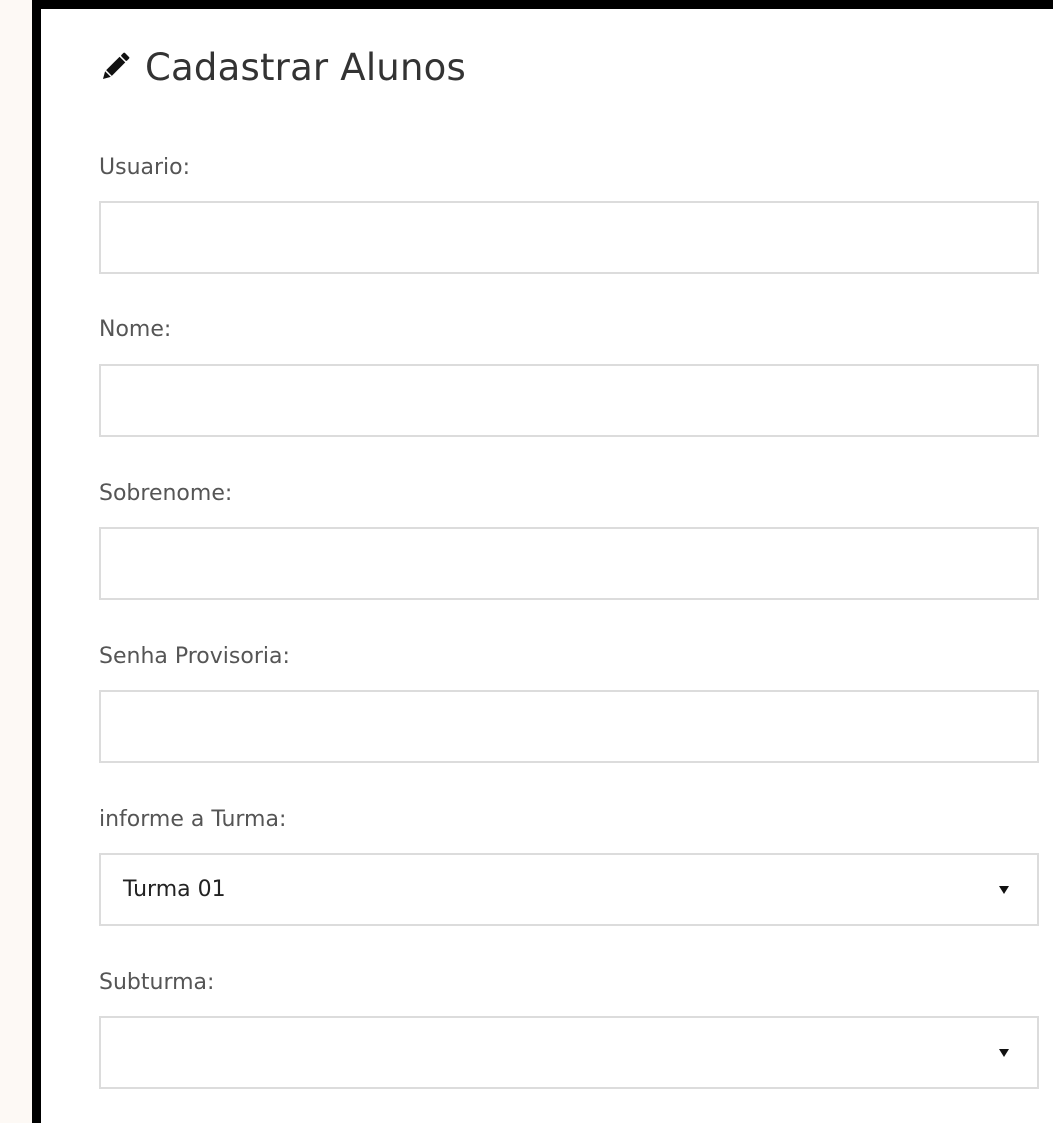 This screenshot has height=1123, width=1053. I want to click on sobrenome-input, so click(569, 563).